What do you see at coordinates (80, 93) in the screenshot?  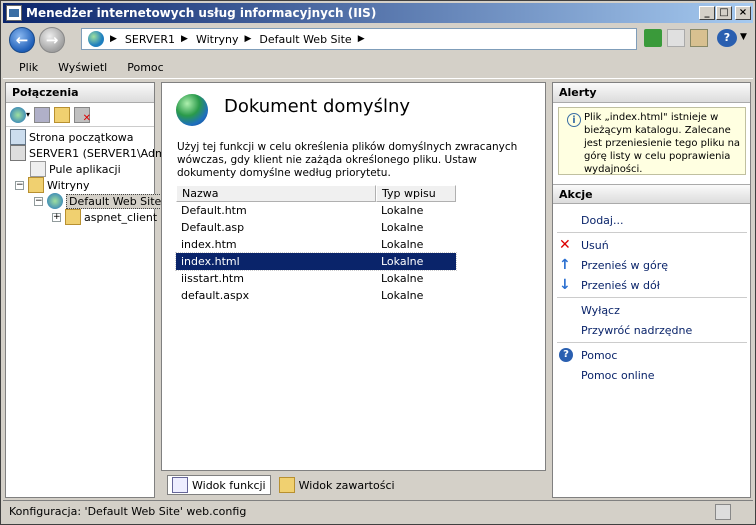 I see `connections-header: Połączenia` at bounding box center [80, 93].